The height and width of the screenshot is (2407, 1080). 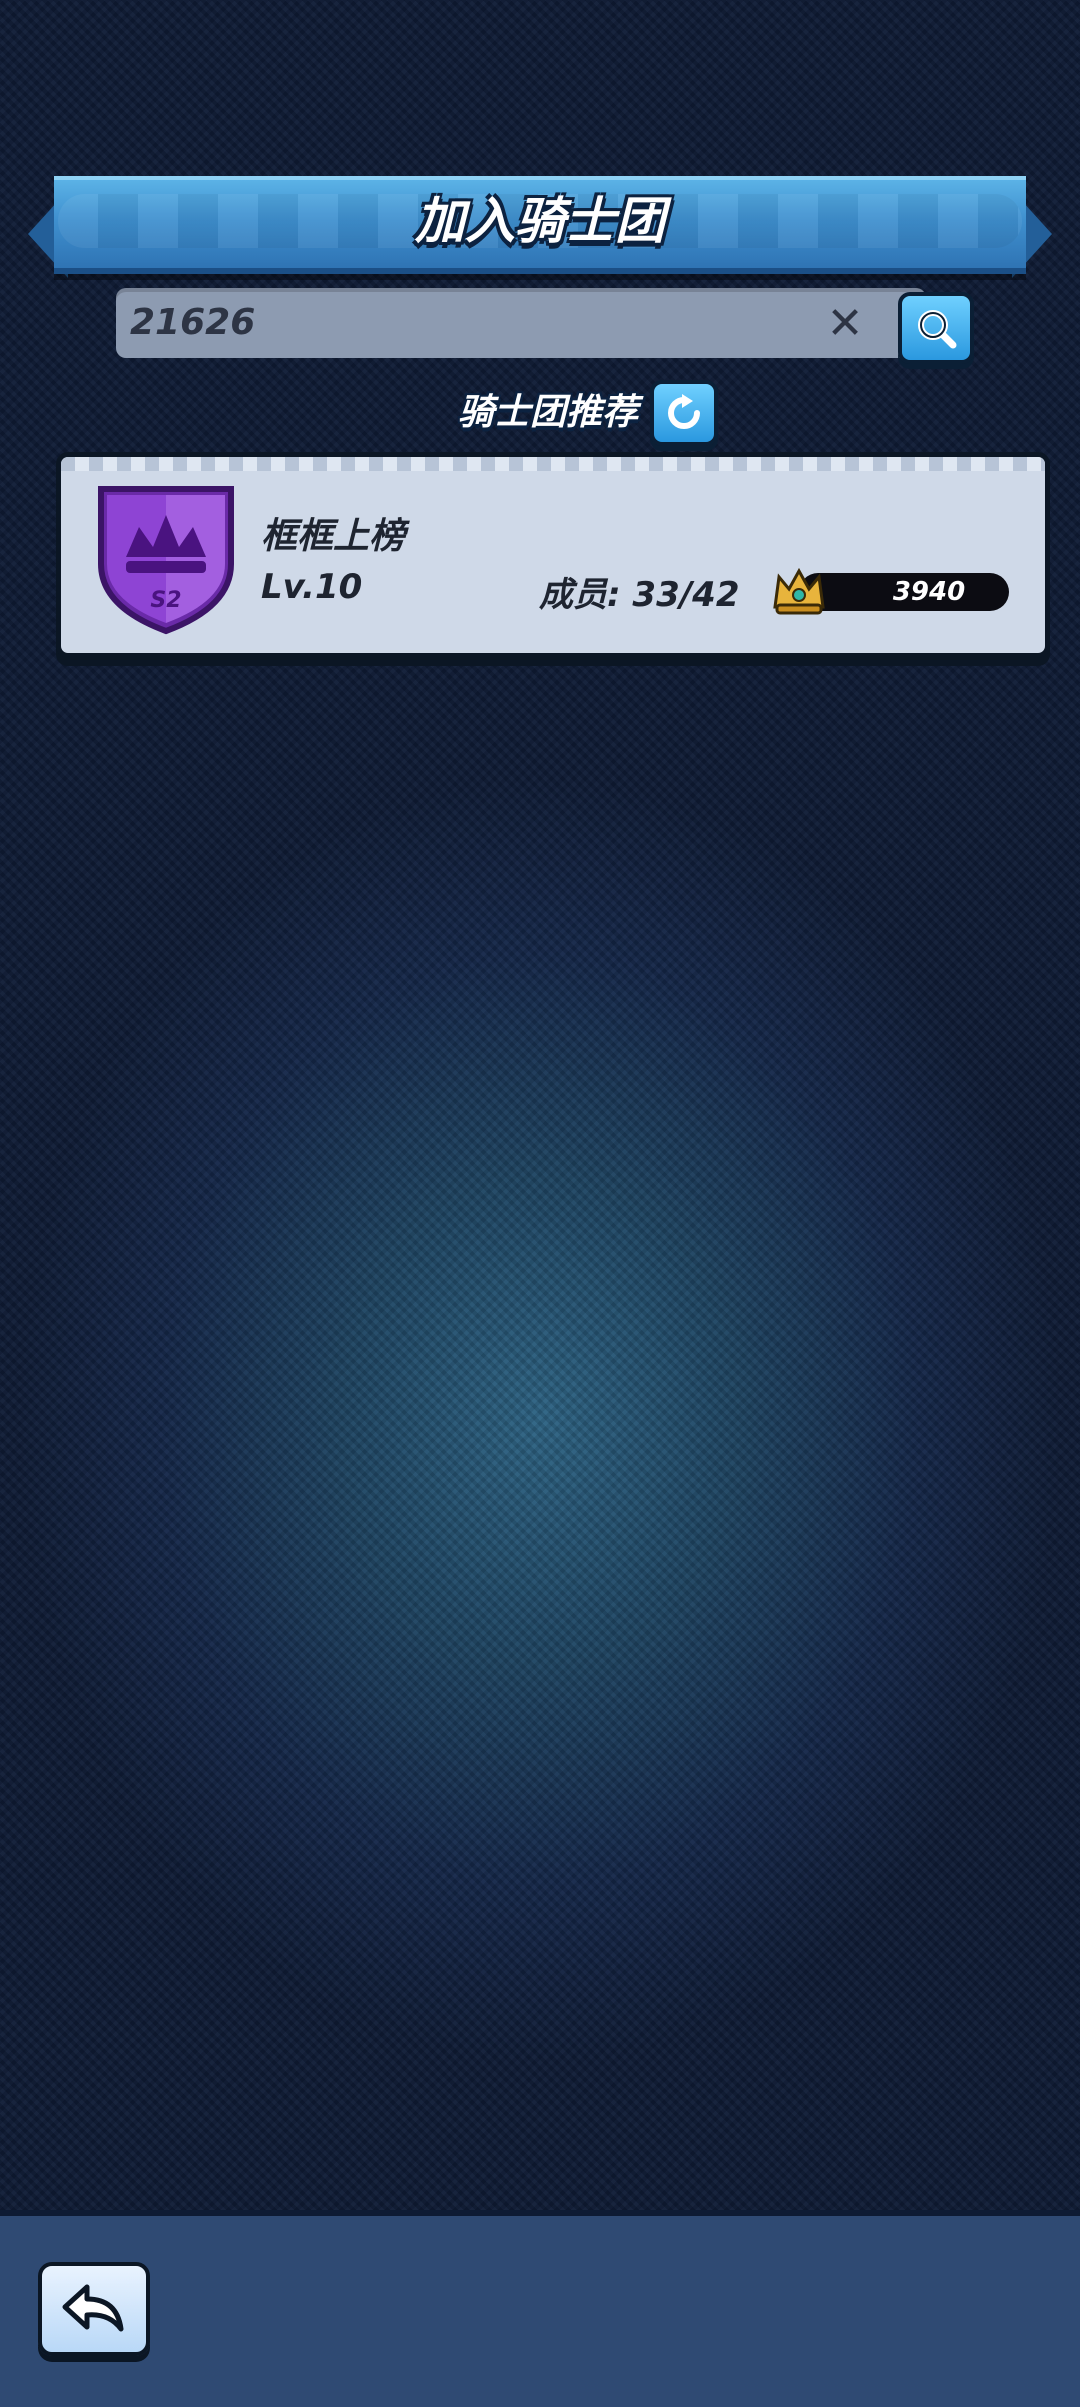 I want to click on trophy-value: 3940, so click(x=929, y=592).